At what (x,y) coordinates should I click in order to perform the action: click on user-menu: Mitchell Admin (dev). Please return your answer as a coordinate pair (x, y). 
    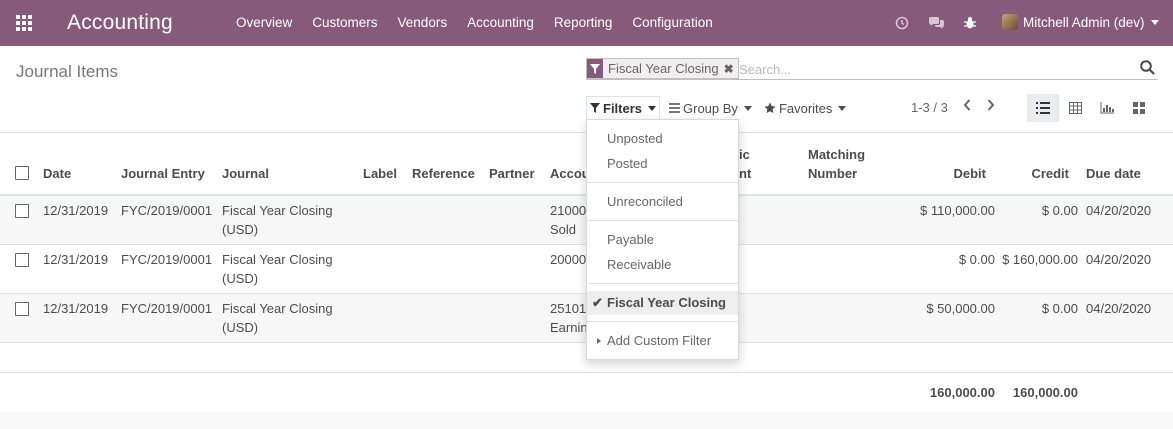
    Looking at the image, I should click on (1080, 22).